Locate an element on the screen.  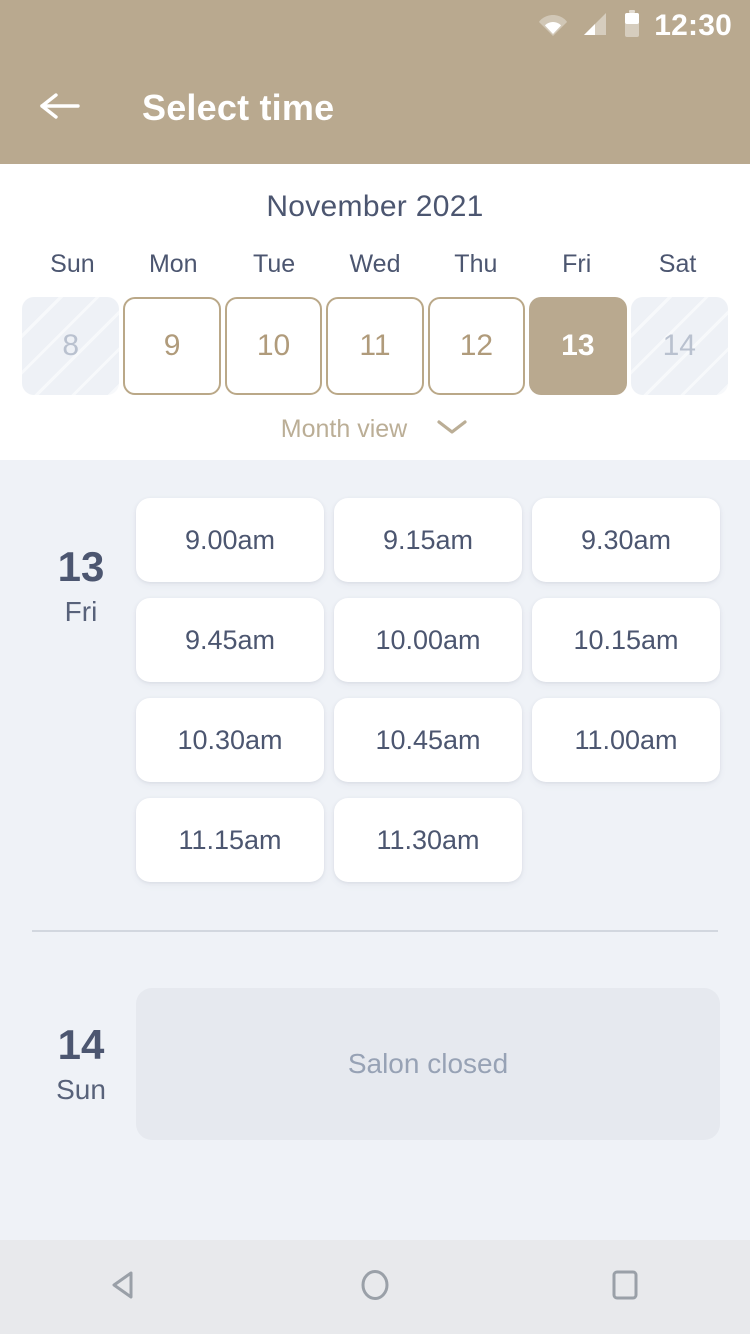
calendar-day-cell: 11 is located at coordinates (375, 346).